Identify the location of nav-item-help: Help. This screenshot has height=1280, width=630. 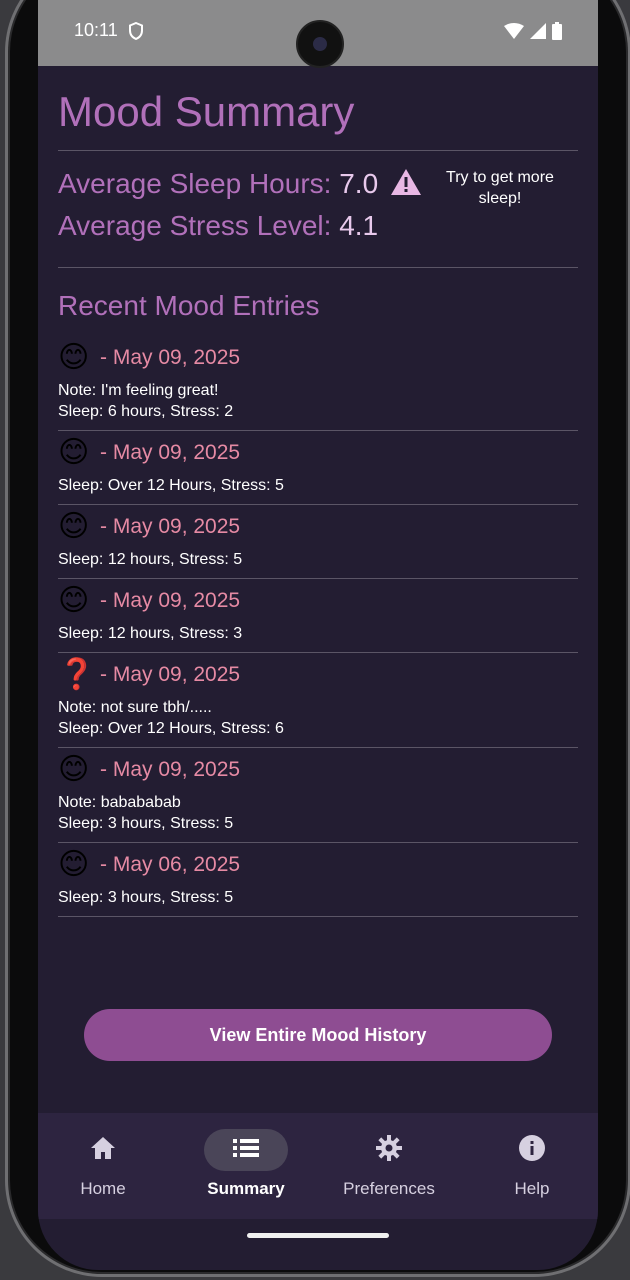
(532, 1169).